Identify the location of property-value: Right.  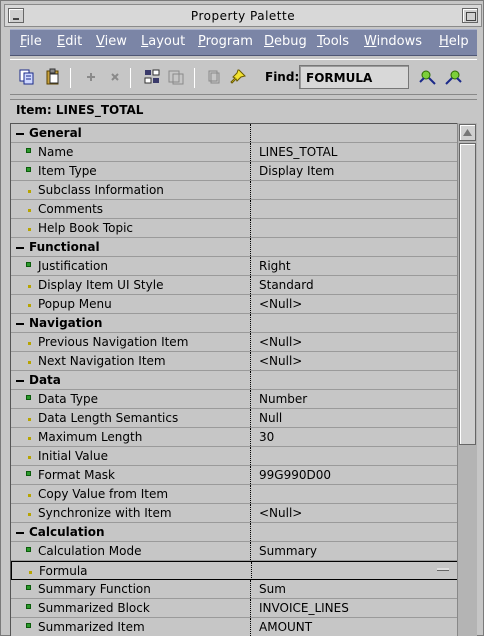
(275, 266).